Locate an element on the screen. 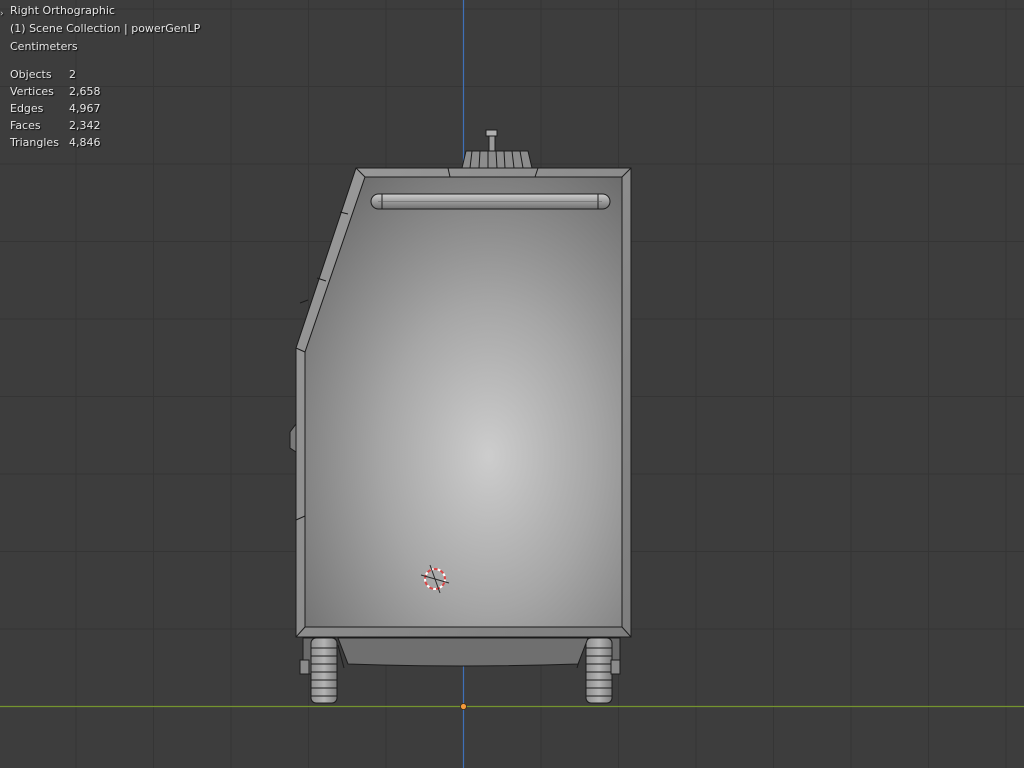 The image size is (1024, 768). underside-tank is located at coordinates (463, 652).